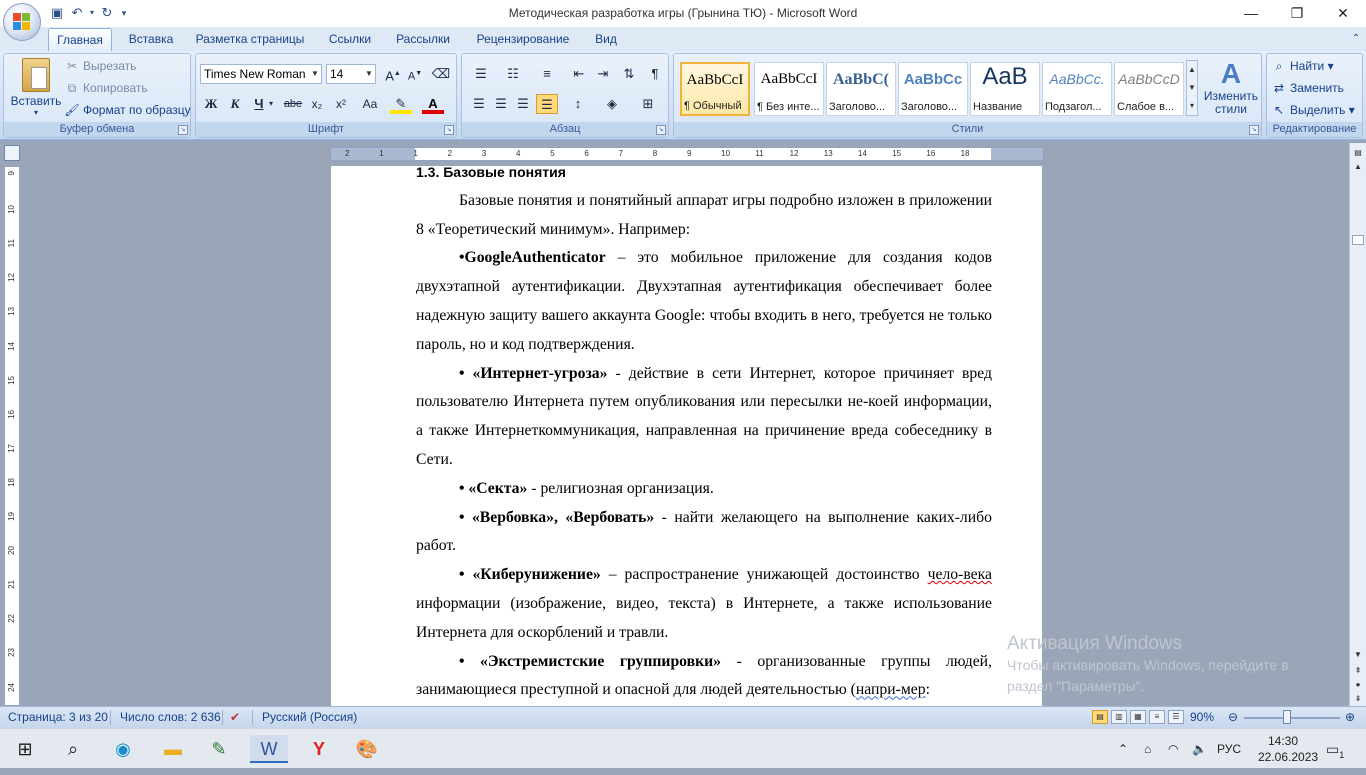  Describe the element at coordinates (22, 22) in the screenshot. I see `office-button` at that location.